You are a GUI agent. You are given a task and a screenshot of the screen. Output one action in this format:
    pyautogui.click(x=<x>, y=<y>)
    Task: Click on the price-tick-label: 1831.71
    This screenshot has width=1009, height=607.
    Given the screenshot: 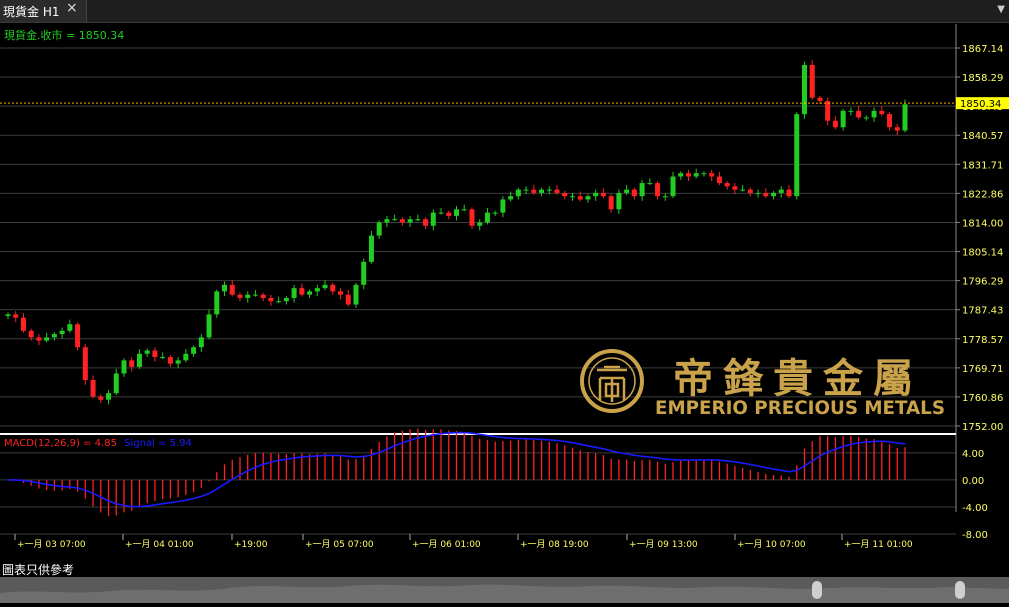 What is the action you would take?
    pyautogui.click(x=982, y=165)
    